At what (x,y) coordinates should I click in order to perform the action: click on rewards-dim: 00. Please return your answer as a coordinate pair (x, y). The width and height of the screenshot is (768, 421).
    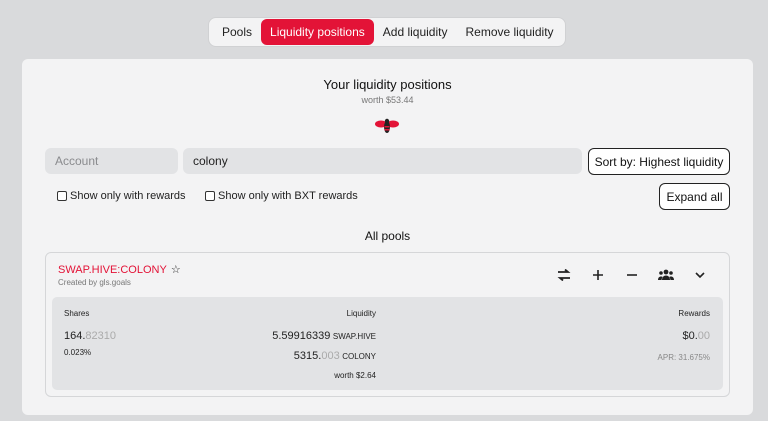
    Looking at the image, I should click on (703, 336).